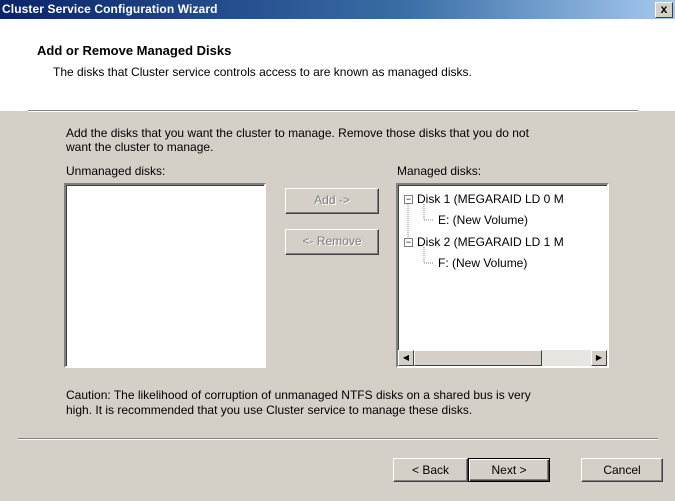 The height and width of the screenshot is (501, 675). What do you see at coordinates (490, 242) in the screenshot?
I see `tree-item-disk-2: Disk 2 (MEGARAID LD 1 M` at bounding box center [490, 242].